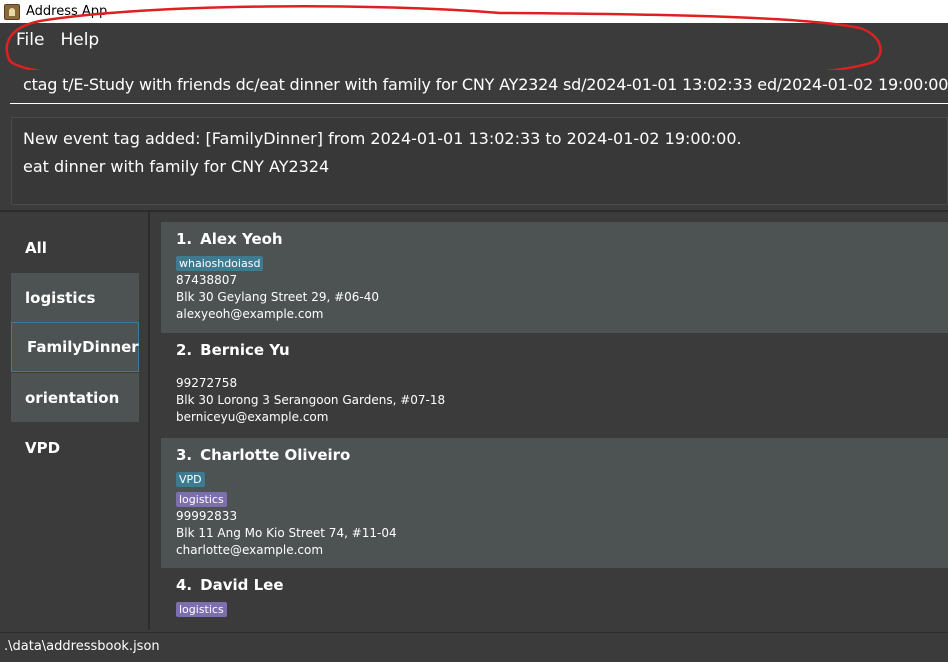 Image resolution: width=948 pixels, height=662 pixels. I want to click on person-index: 1., so click(184, 239).